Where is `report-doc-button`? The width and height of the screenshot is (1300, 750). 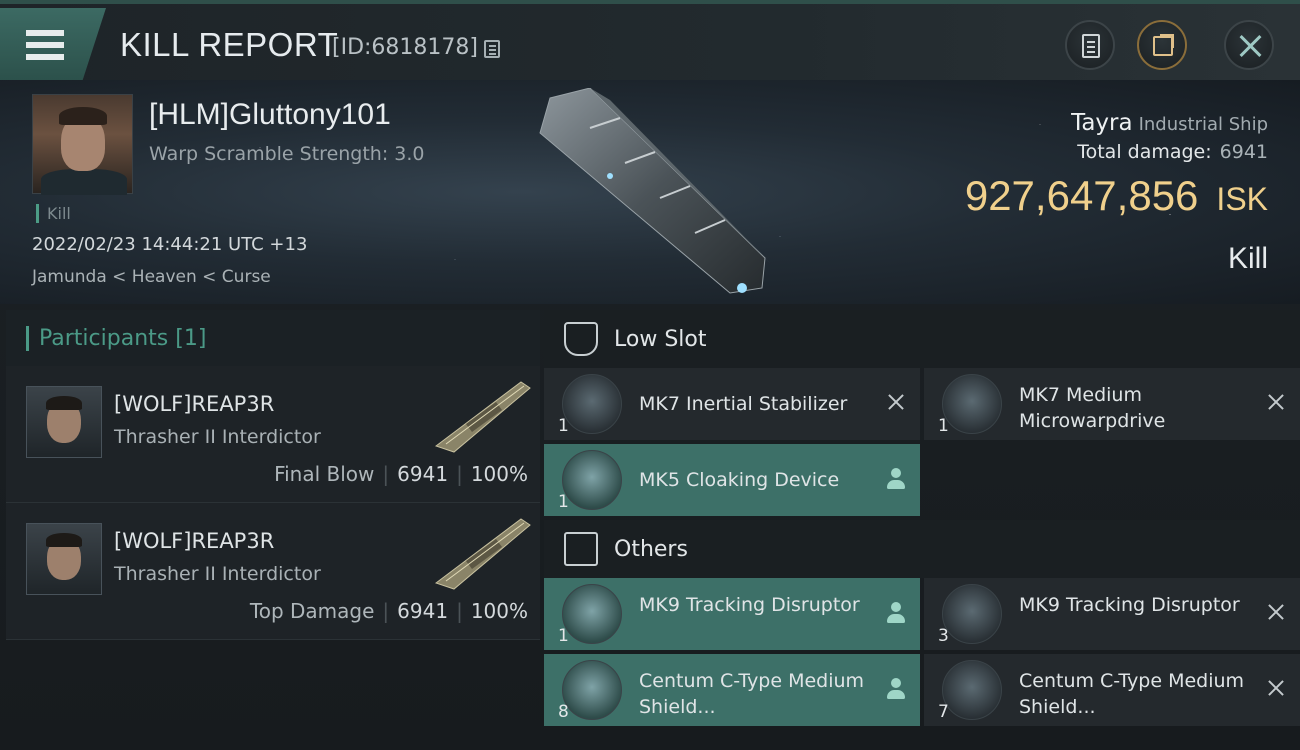 report-doc-button is located at coordinates (1090, 45).